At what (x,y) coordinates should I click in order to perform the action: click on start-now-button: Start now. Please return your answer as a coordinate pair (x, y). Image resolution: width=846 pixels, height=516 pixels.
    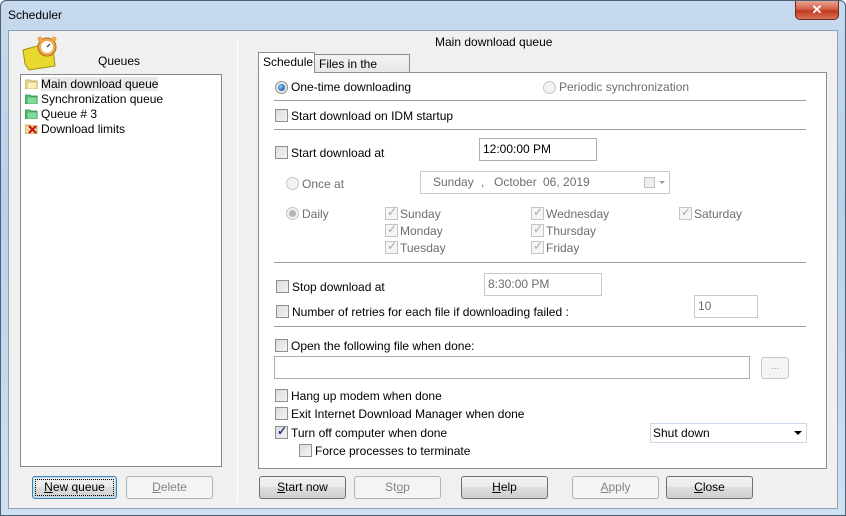
    Looking at the image, I should click on (302, 487).